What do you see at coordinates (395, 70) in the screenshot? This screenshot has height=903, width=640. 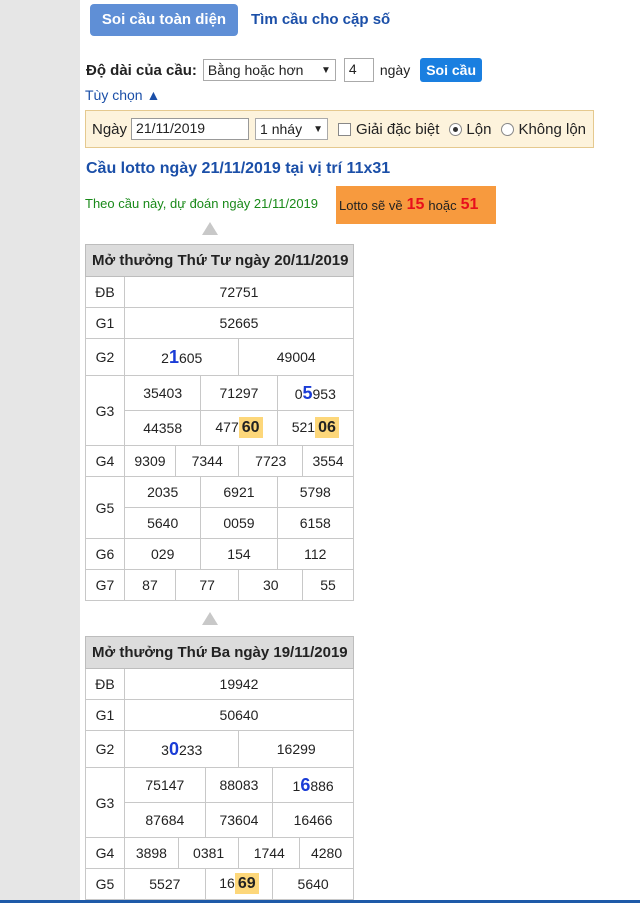 I see `days-unit: ngày` at bounding box center [395, 70].